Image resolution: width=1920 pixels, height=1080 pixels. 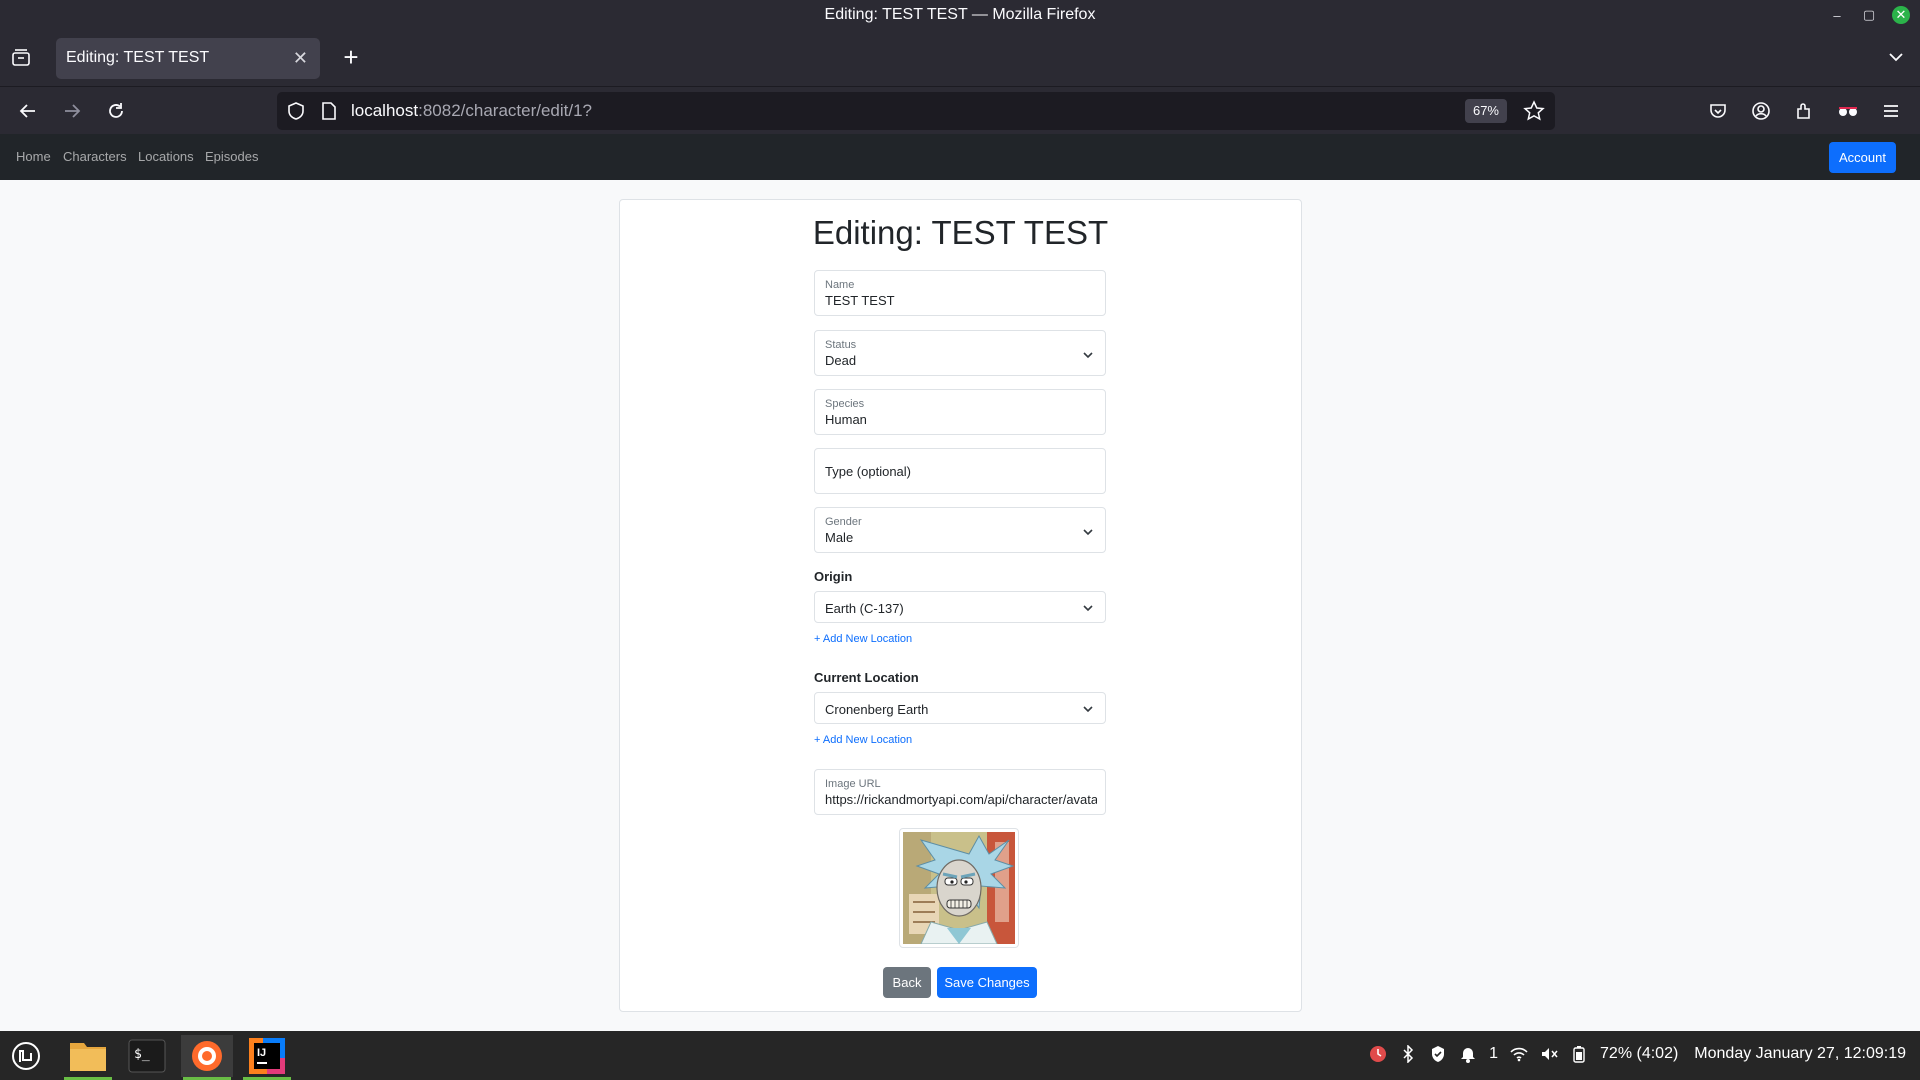 I want to click on terminal-icon: $_, so click(x=147, y=1056).